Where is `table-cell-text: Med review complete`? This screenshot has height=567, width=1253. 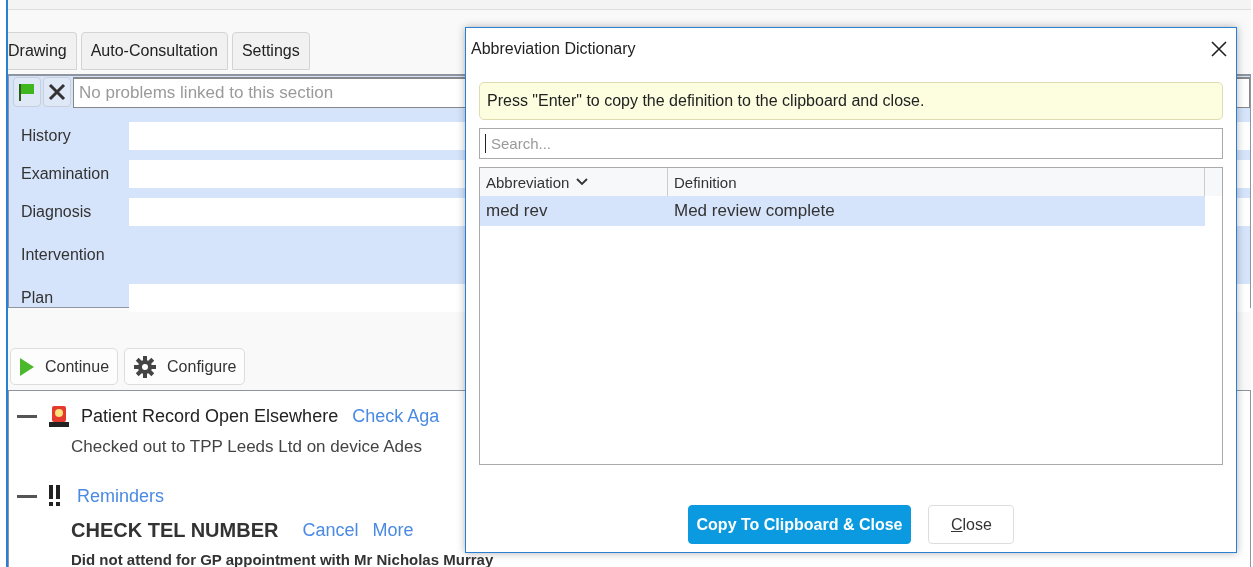 table-cell-text: Med review complete is located at coordinates (754, 211).